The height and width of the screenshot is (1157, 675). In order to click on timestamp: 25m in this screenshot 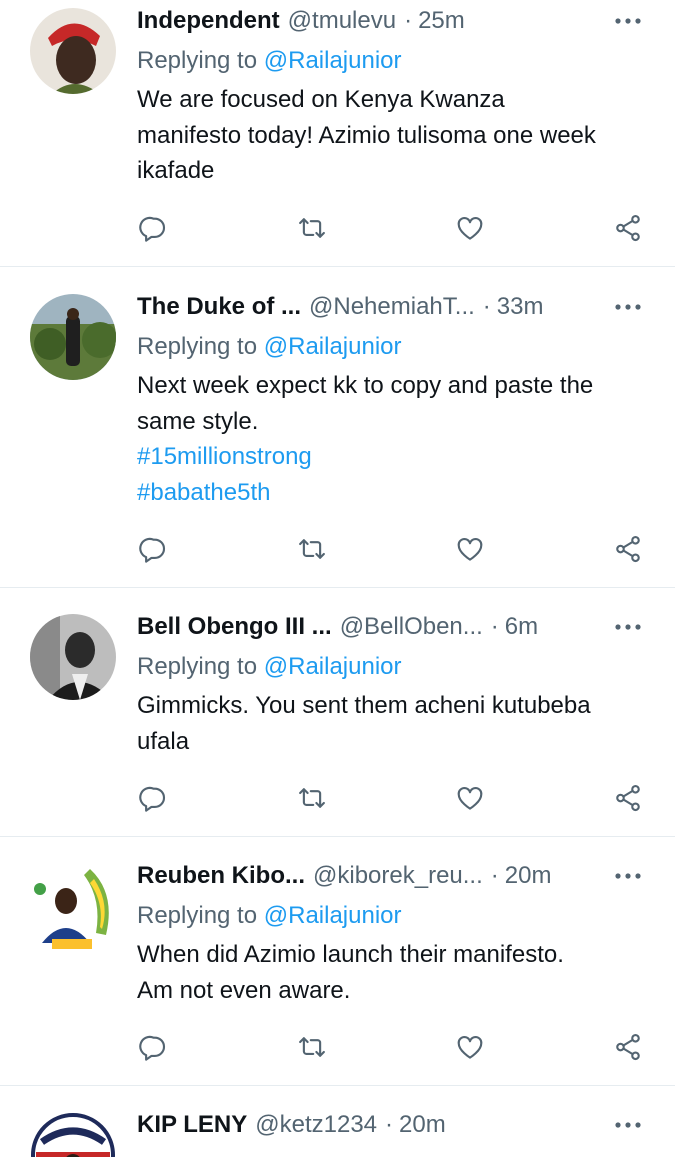, I will do `click(441, 21)`.